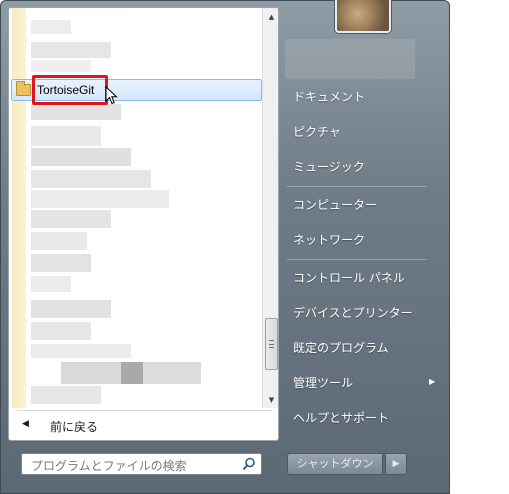  I want to click on menu-item-control-panel: コントロール パネル, so click(349, 279).